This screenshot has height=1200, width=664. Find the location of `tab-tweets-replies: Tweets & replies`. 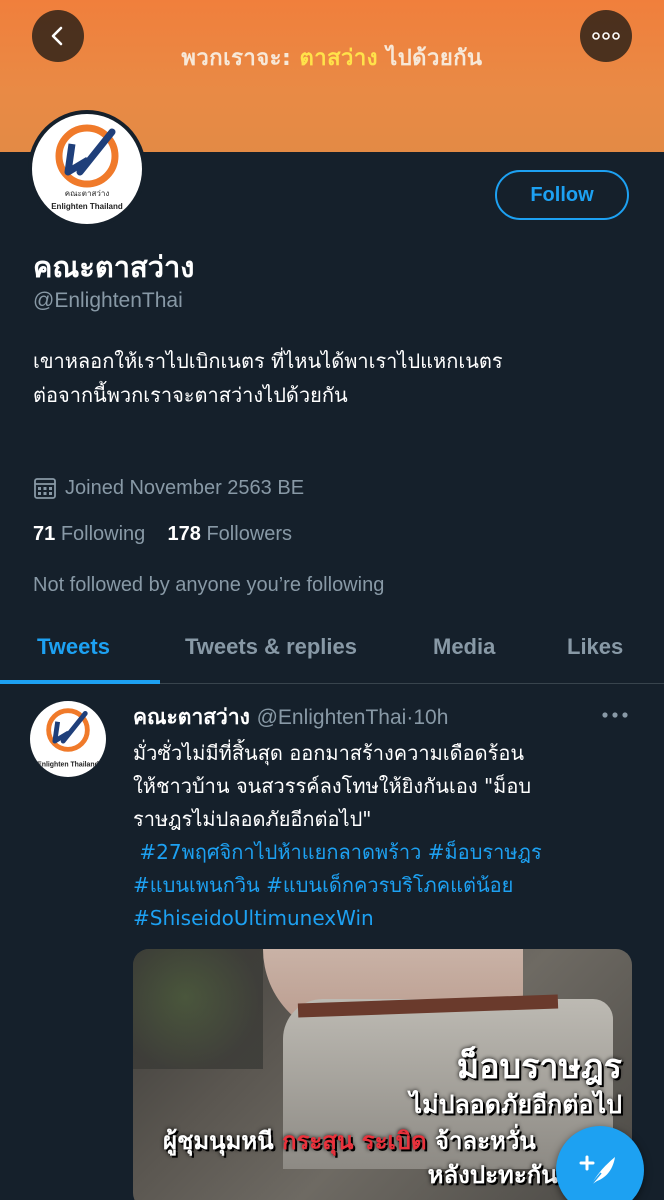

tab-tweets-replies: Tweets & replies is located at coordinates (271, 647).